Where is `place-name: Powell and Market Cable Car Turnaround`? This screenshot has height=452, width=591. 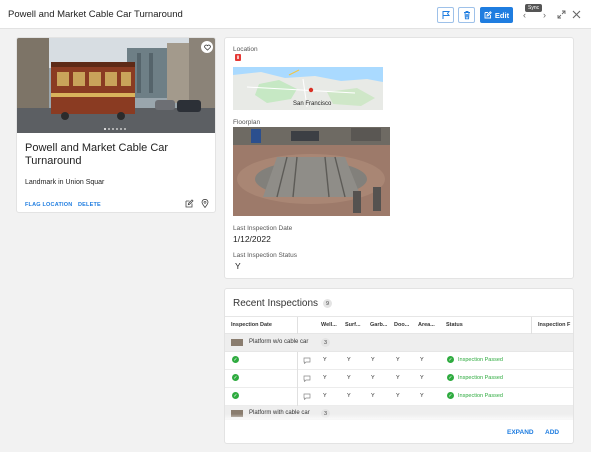 place-name: Powell and Market Cable Car Turnaround is located at coordinates (97, 154).